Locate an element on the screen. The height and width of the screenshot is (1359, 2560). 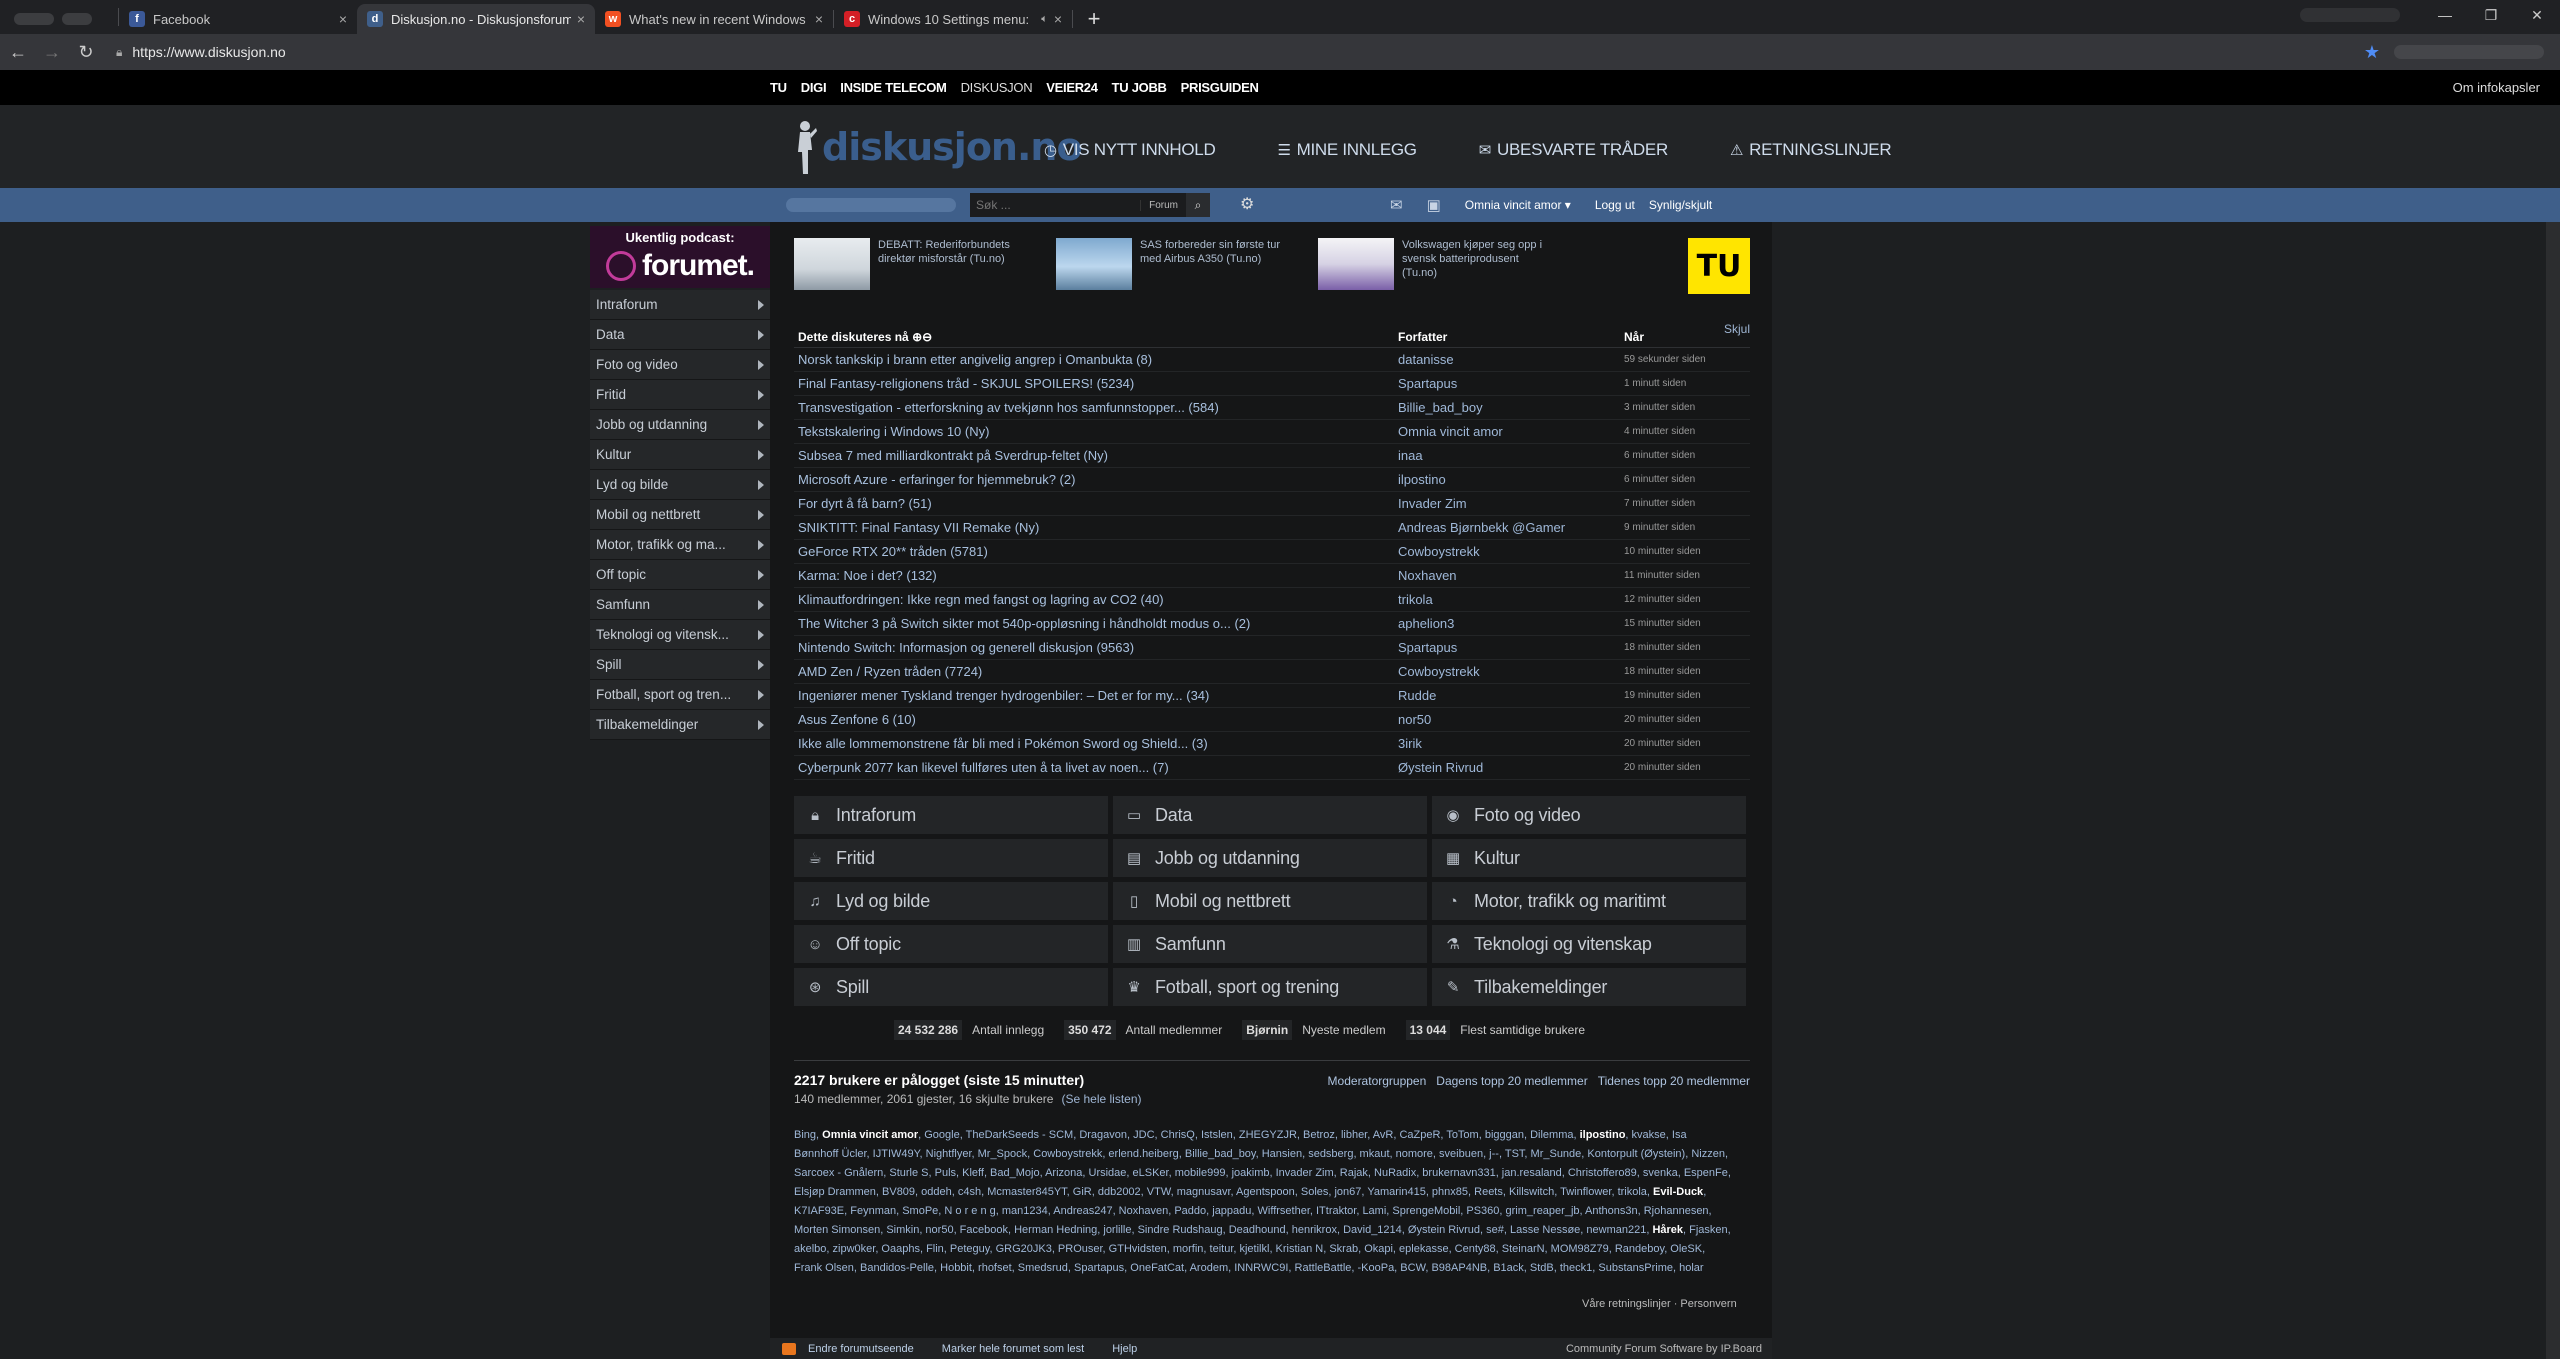
forum-tile: ⊛ Spill is located at coordinates (951, 987).